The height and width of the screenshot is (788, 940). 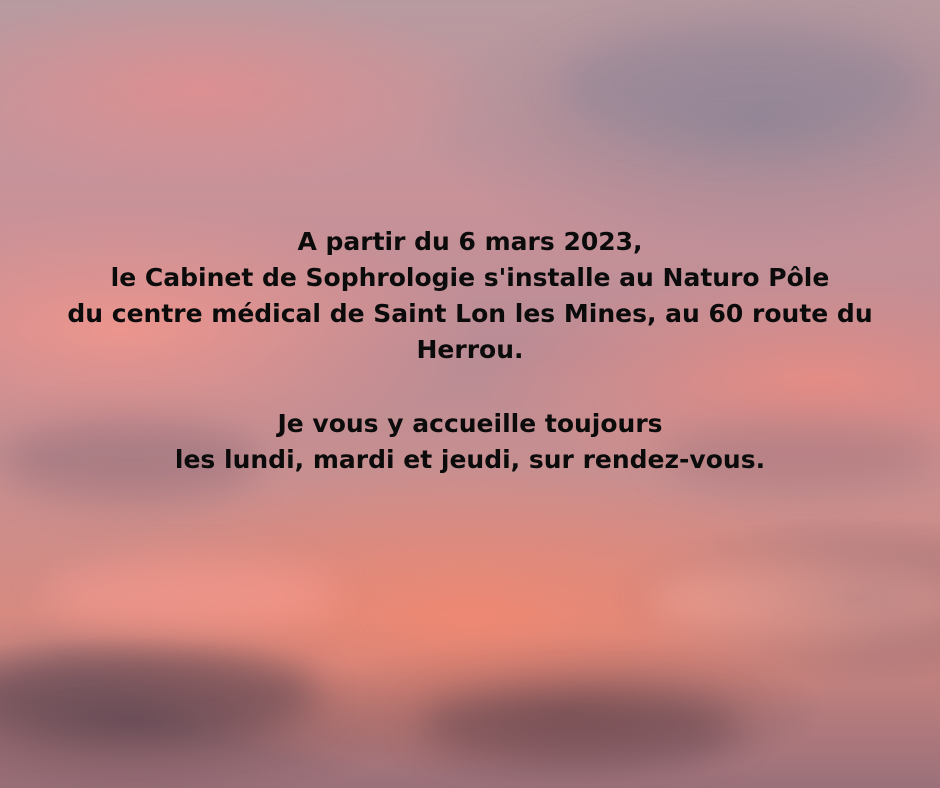 I want to click on announcement-line: Herrou., so click(x=470, y=349).